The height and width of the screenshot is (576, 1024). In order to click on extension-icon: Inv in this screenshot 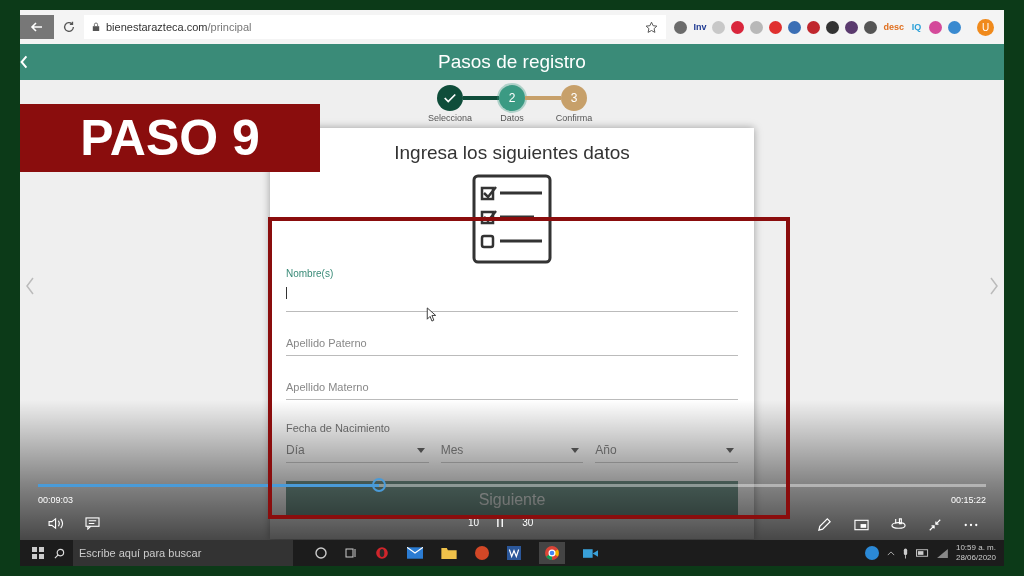, I will do `click(700, 27)`.